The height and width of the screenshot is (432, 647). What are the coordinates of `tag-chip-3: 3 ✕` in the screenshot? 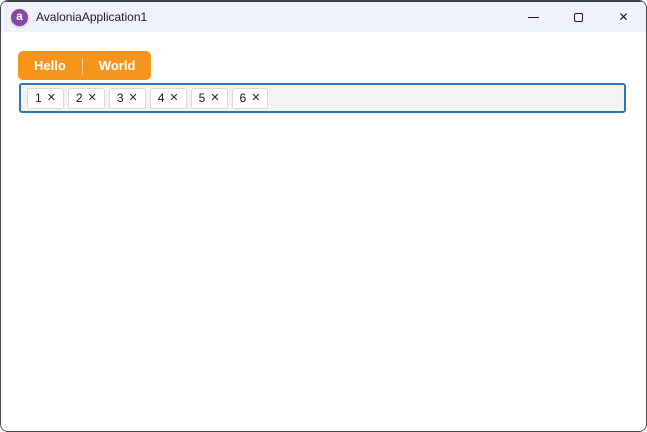 It's located at (127, 98).